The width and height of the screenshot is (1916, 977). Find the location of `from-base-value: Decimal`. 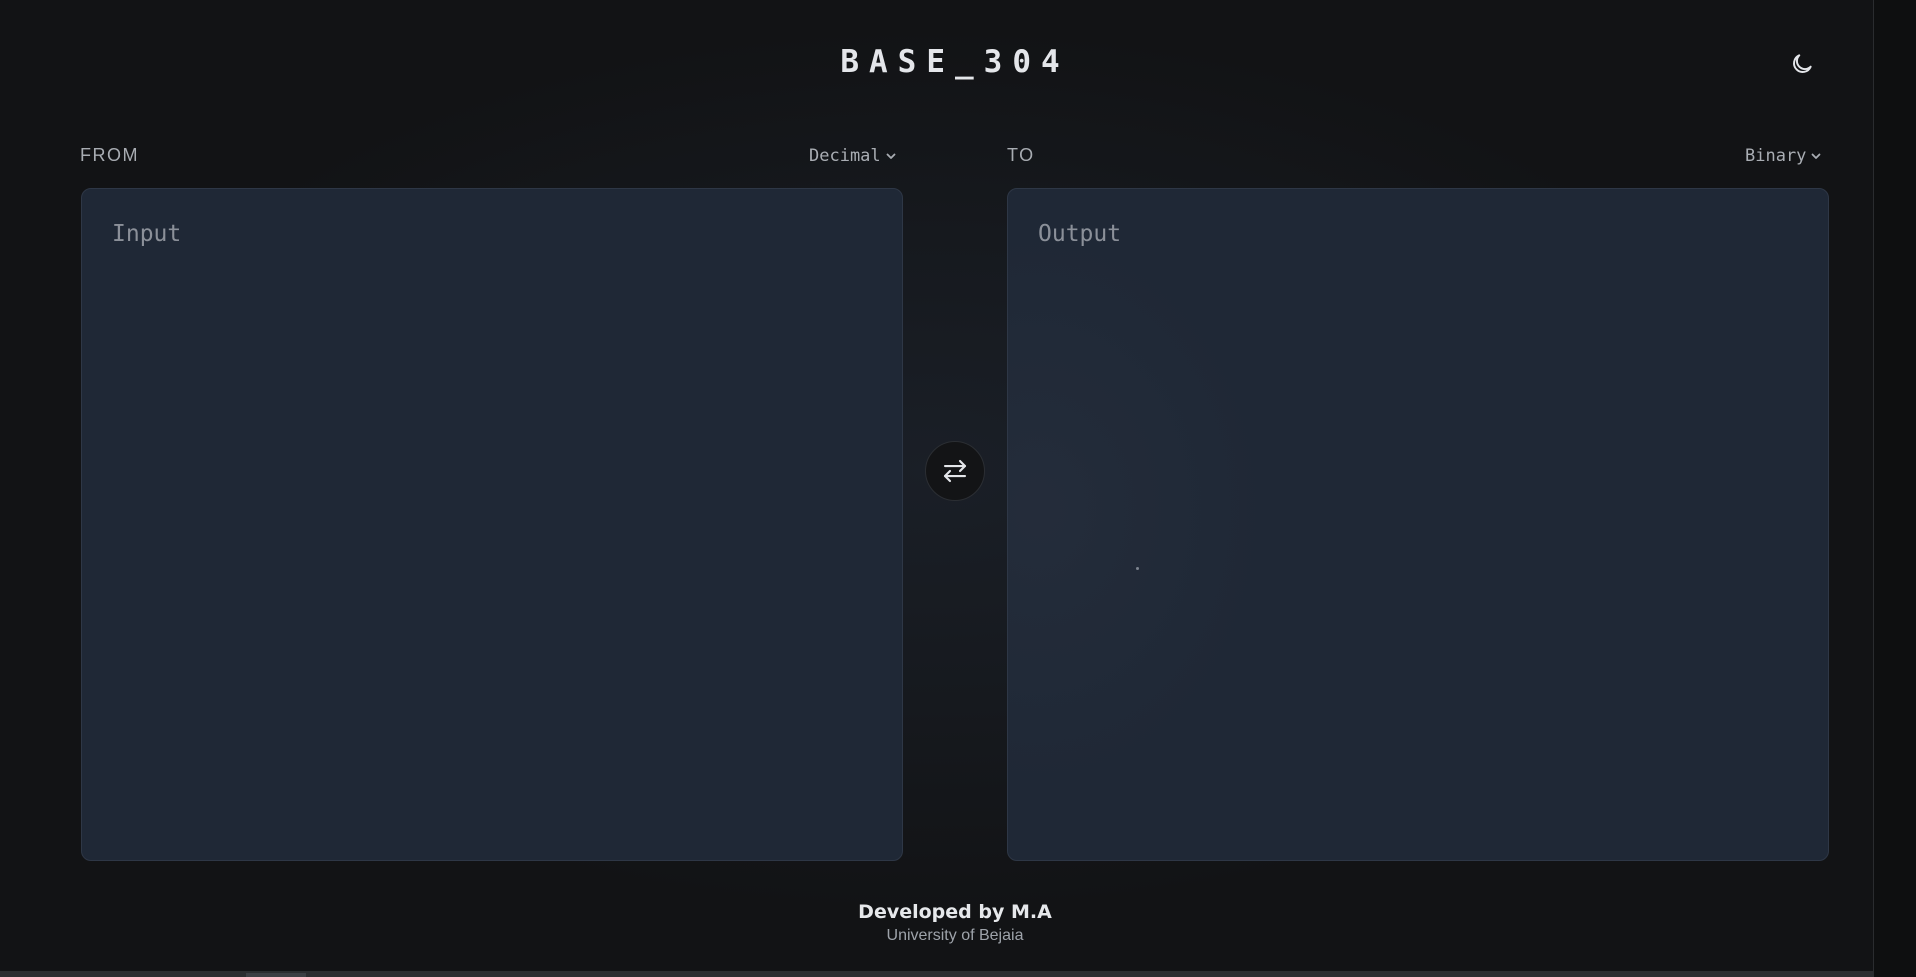

from-base-value: Decimal is located at coordinates (845, 156).